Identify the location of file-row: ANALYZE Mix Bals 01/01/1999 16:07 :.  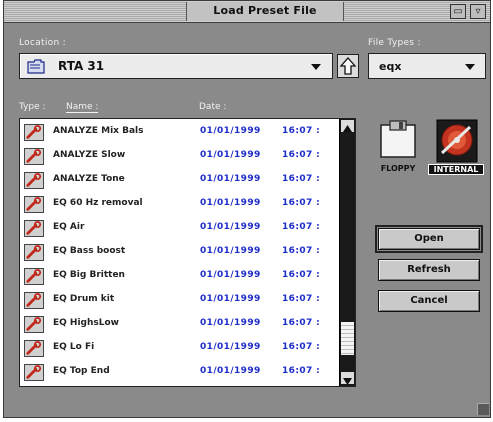
(179, 133).